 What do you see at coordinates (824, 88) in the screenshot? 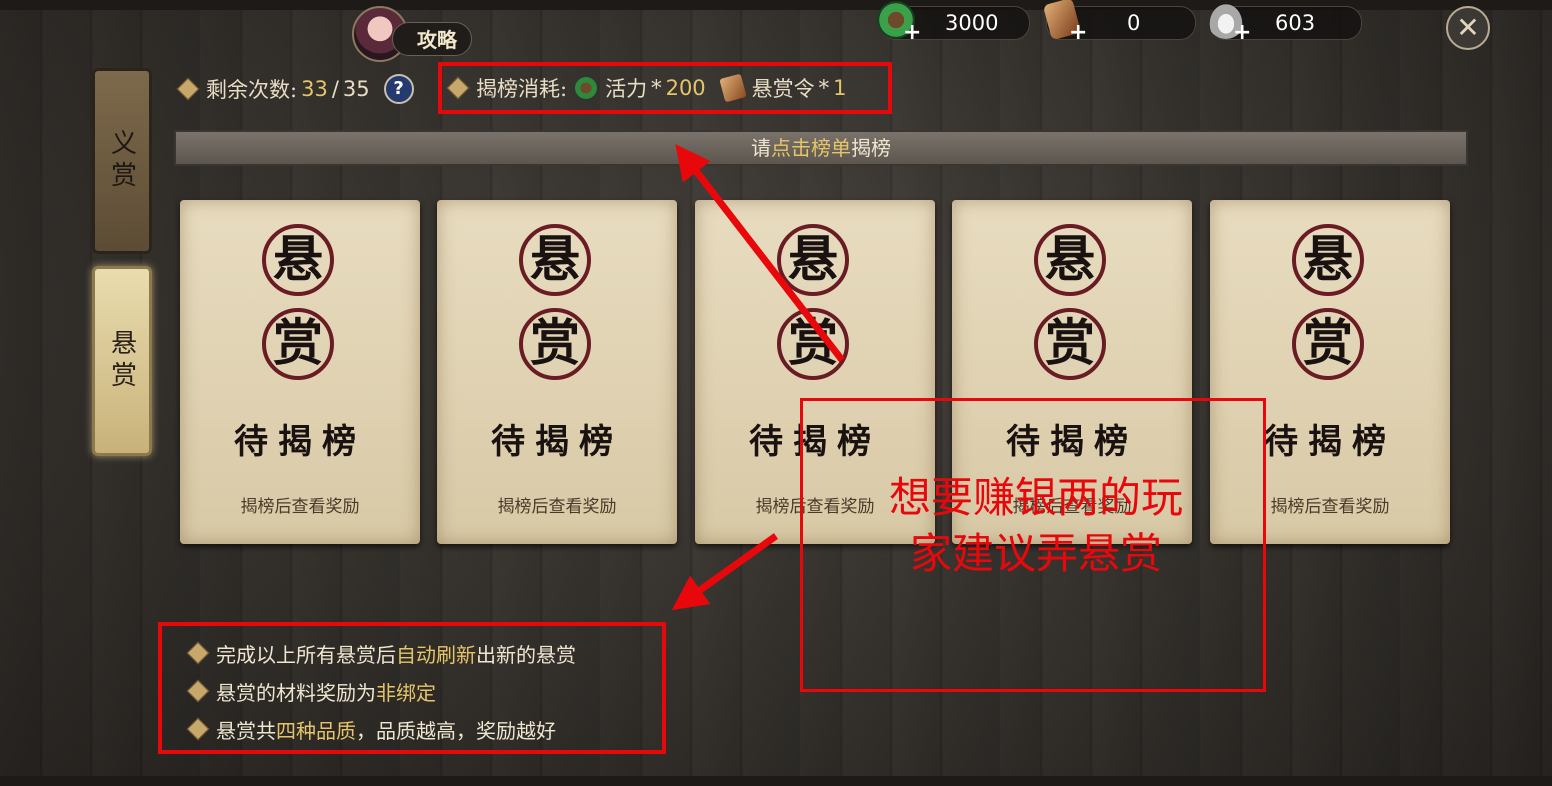
I see `cost-mult2: *` at bounding box center [824, 88].